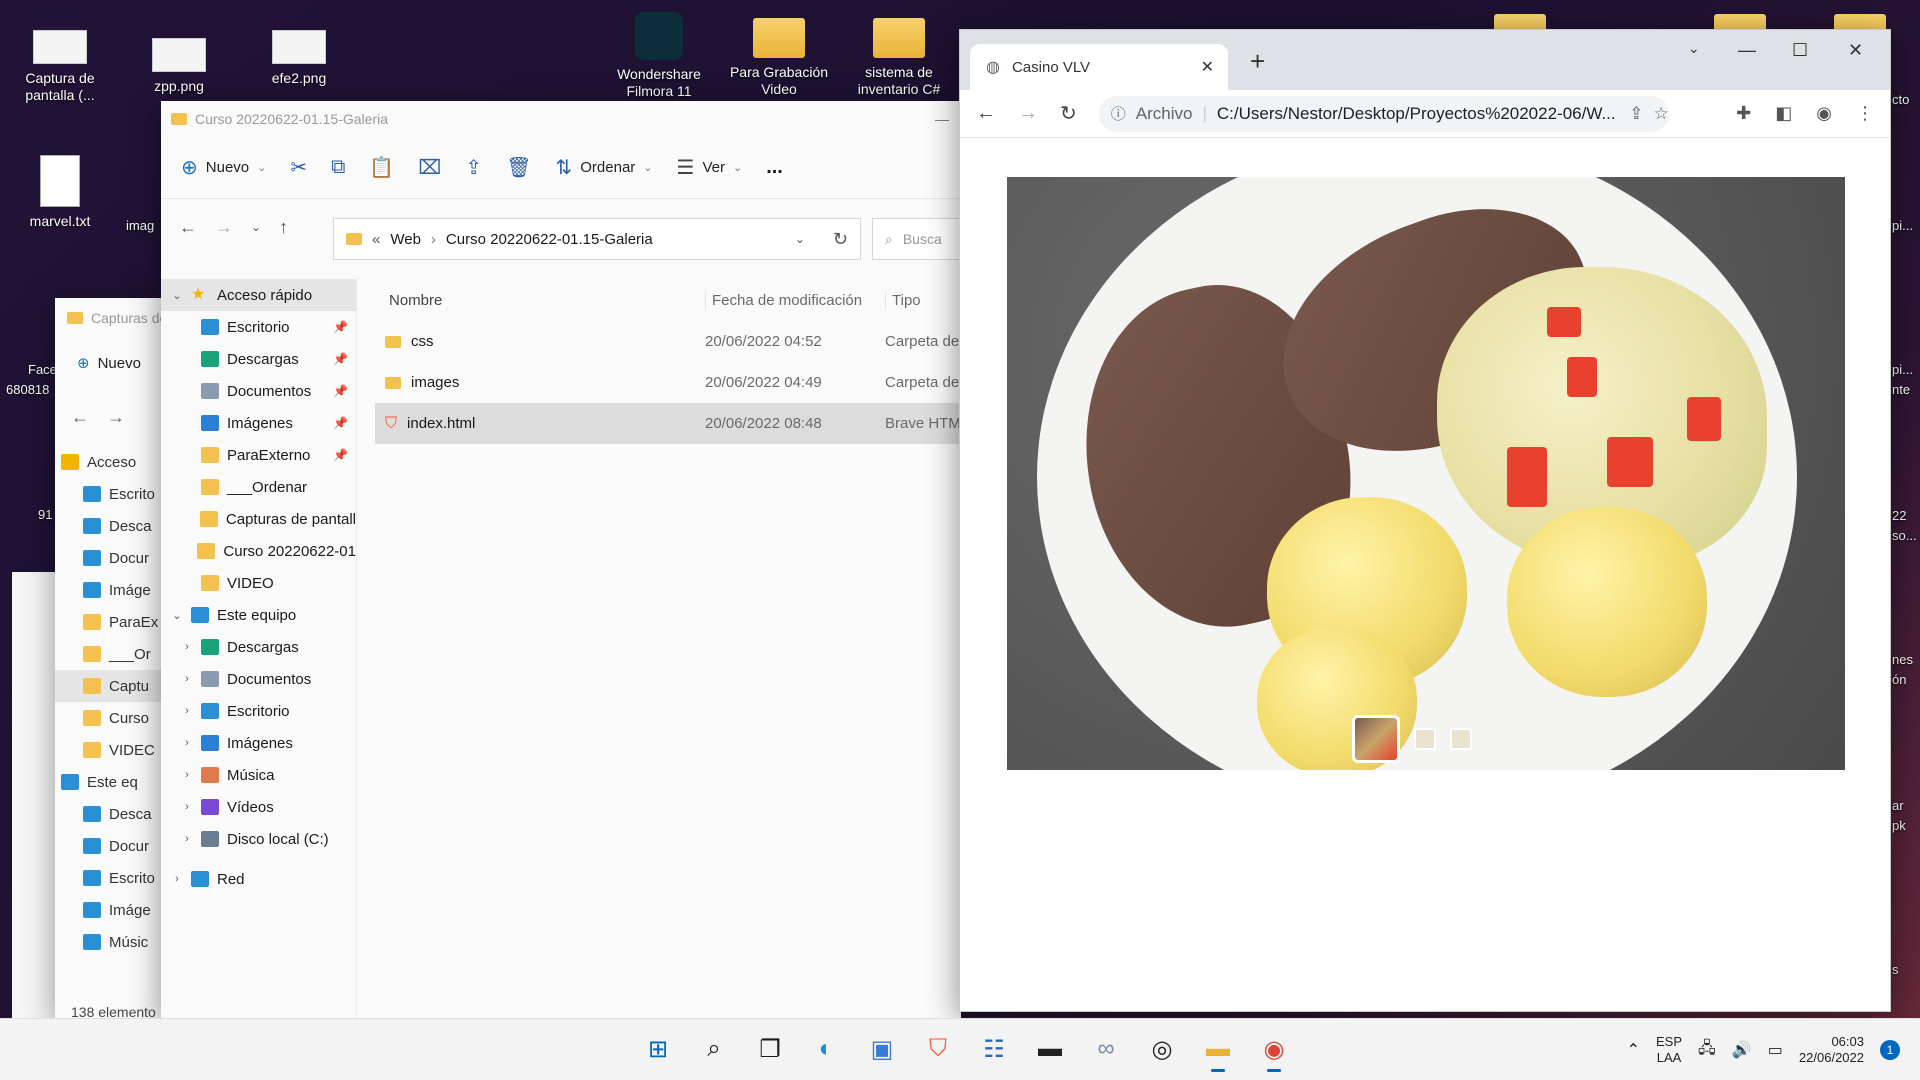 The width and height of the screenshot is (1920, 1080). I want to click on extensions-icon: ✚, so click(1743, 113).